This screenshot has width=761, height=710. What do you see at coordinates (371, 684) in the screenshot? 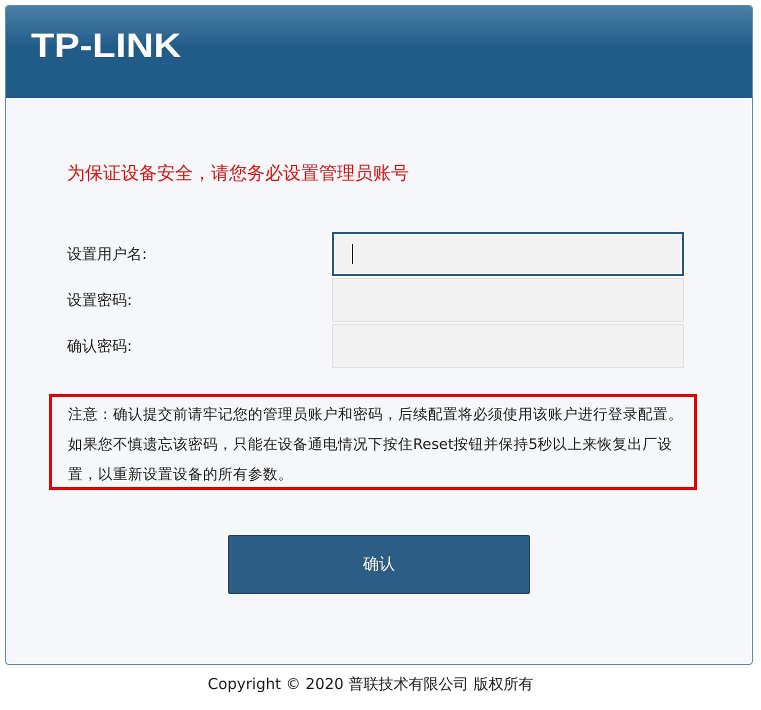
I see `copyright-text: Copyright © 2020 普联技术有限公司 版权所有` at bounding box center [371, 684].